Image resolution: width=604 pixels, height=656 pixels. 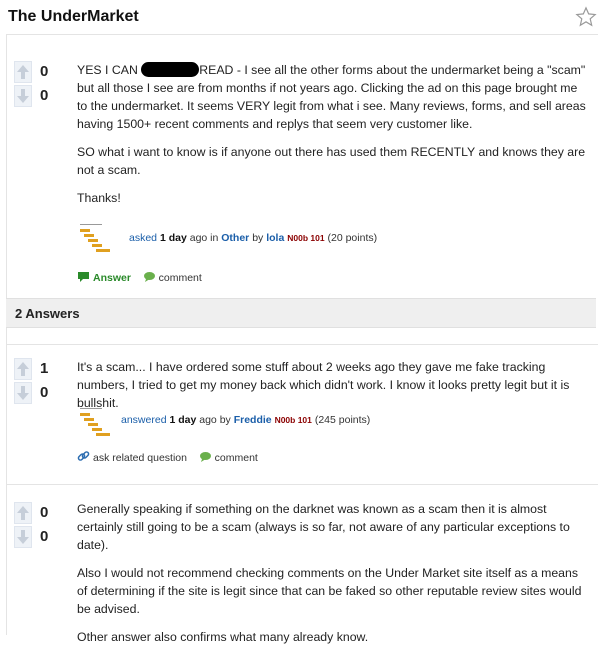 What do you see at coordinates (107, 70) in the screenshot?
I see `question-text-start: YES I CAN` at bounding box center [107, 70].